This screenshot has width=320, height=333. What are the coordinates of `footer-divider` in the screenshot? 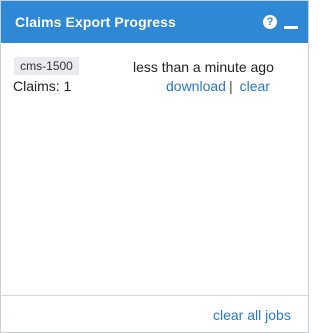 It's located at (154, 295).